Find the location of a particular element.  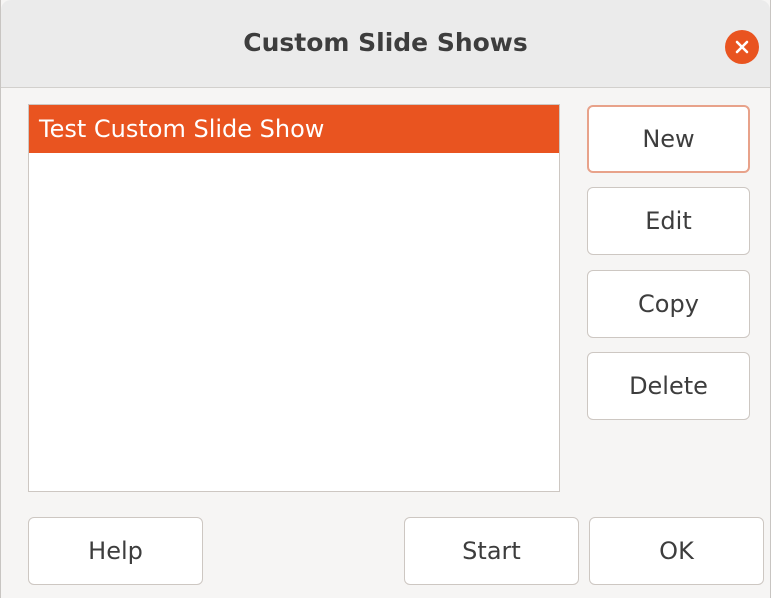

start-button: Start is located at coordinates (491, 551).